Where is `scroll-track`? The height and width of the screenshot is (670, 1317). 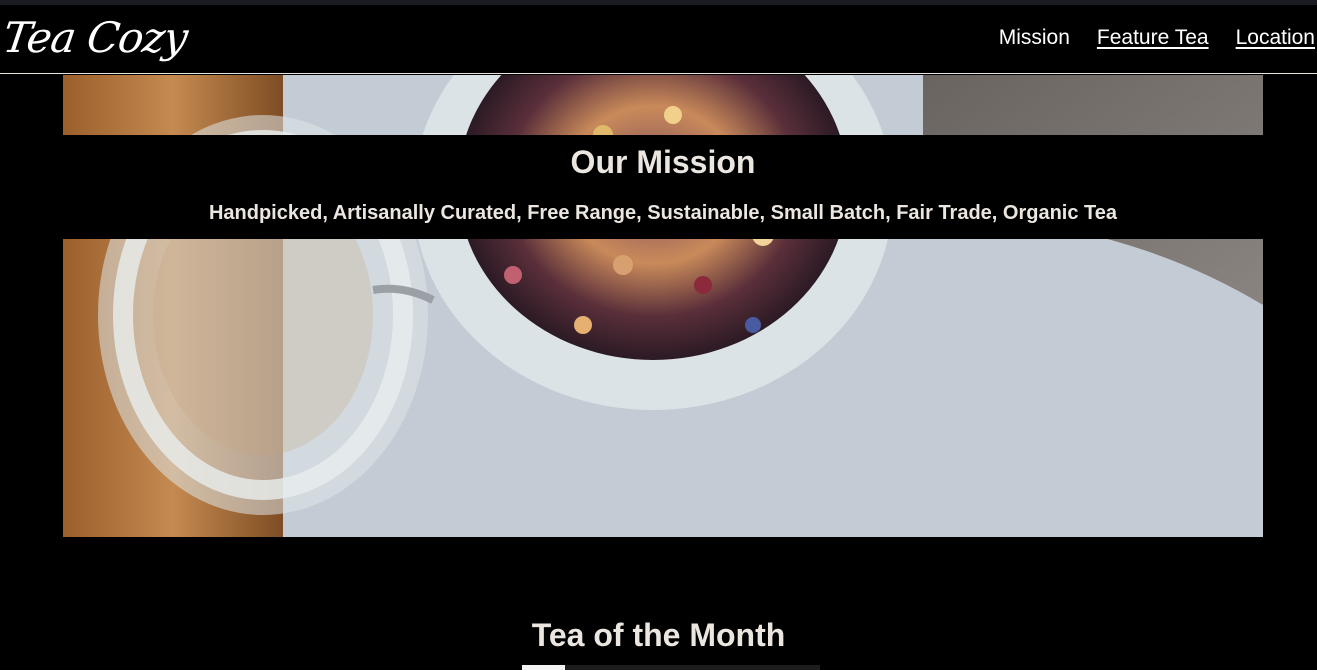 scroll-track is located at coordinates (671, 667).